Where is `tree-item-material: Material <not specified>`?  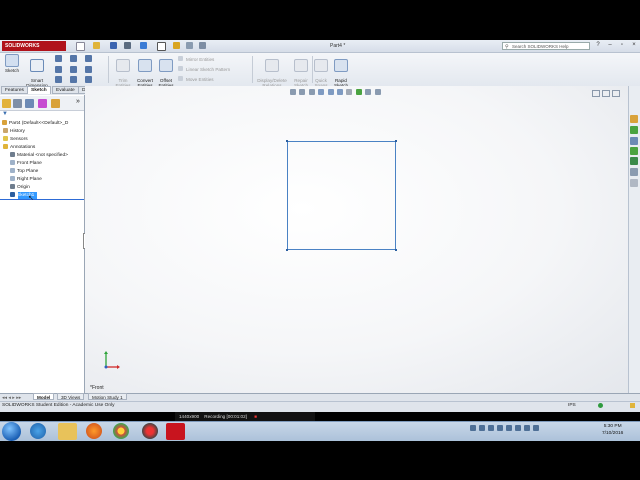 tree-item-material: Material <not specified> is located at coordinates (39, 155).